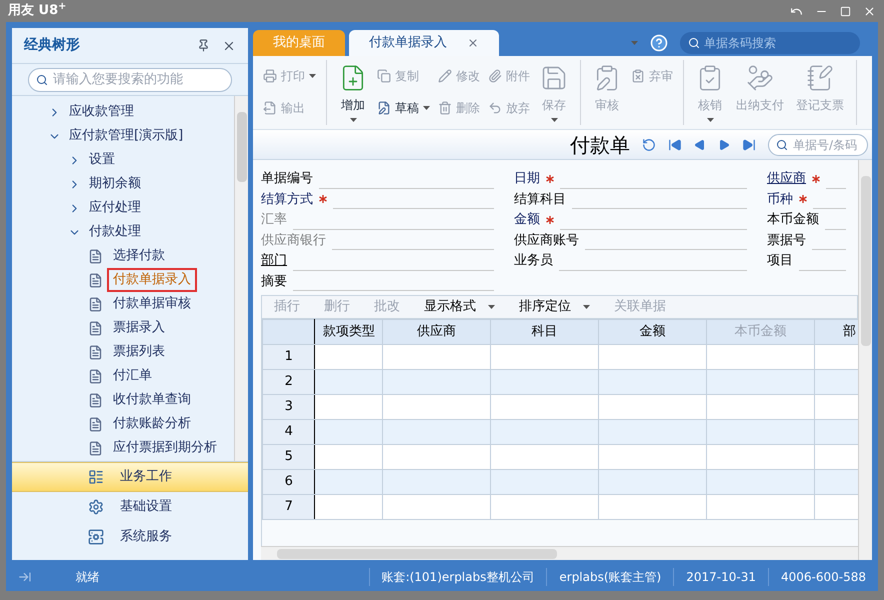  I want to click on field-label: 日期, so click(527, 179).